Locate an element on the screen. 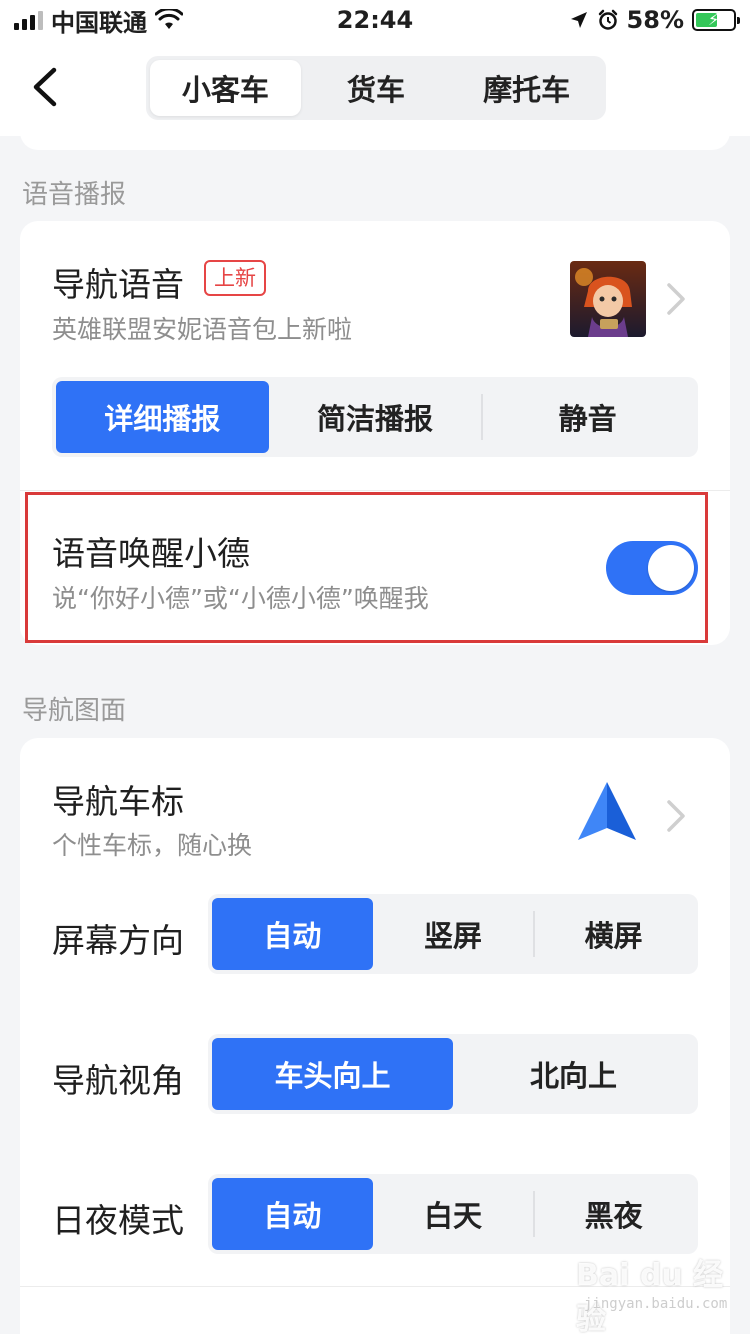  day-night-auto: 自动 is located at coordinates (292, 1214).